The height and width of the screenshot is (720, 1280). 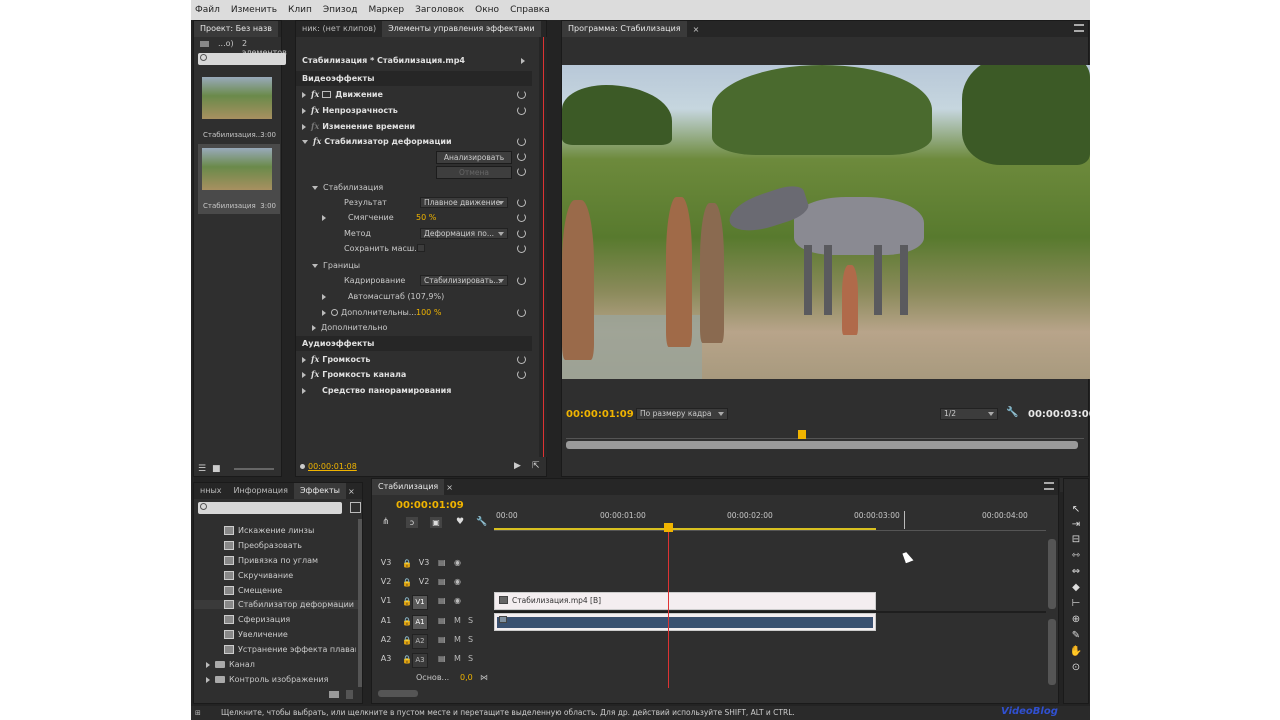 What do you see at coordinates (230, 664) in the screenshot?
I see `folder-channel: Канал` at bounding box center [230, 664].